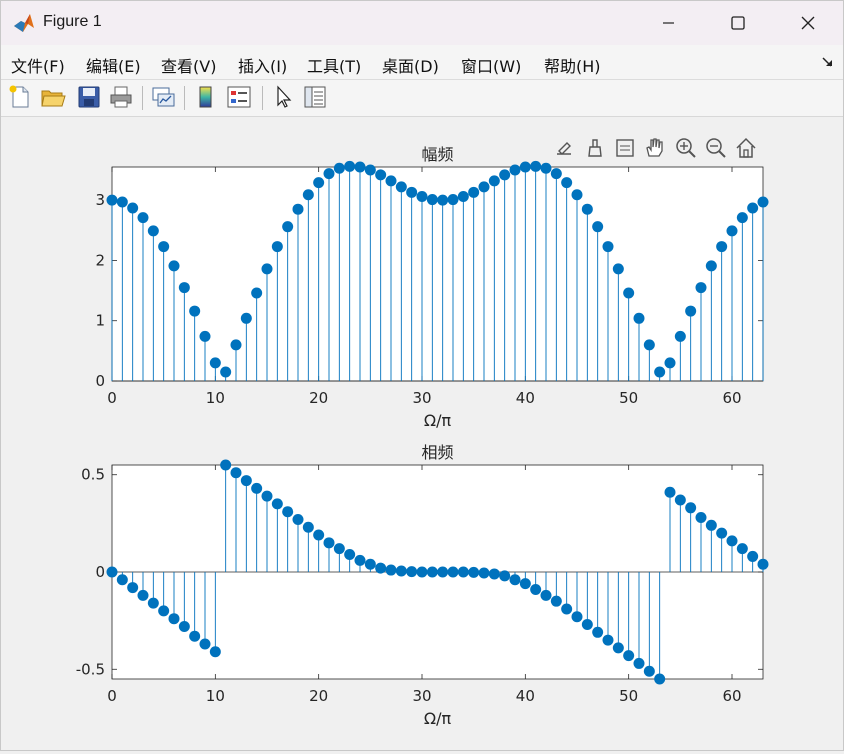 Image resolution: width=844 pixels, height=754 pixels. What do you see at coordinates (491, 65) in the screenshot?
I see `menu-window: 窗口(W)` at bounding box center [491, 65].